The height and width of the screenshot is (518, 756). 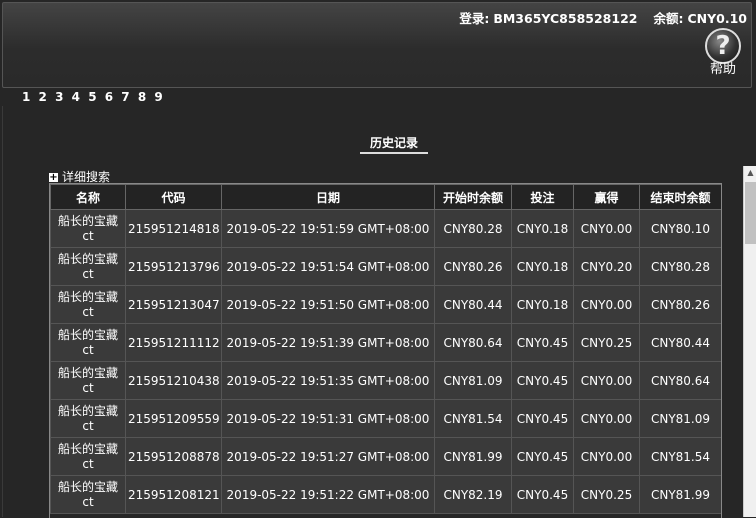 What do you see at coordinates (173, 304) in the screenshot?
I see `table-cell: 215951213047` at bounding box center [173, 304].